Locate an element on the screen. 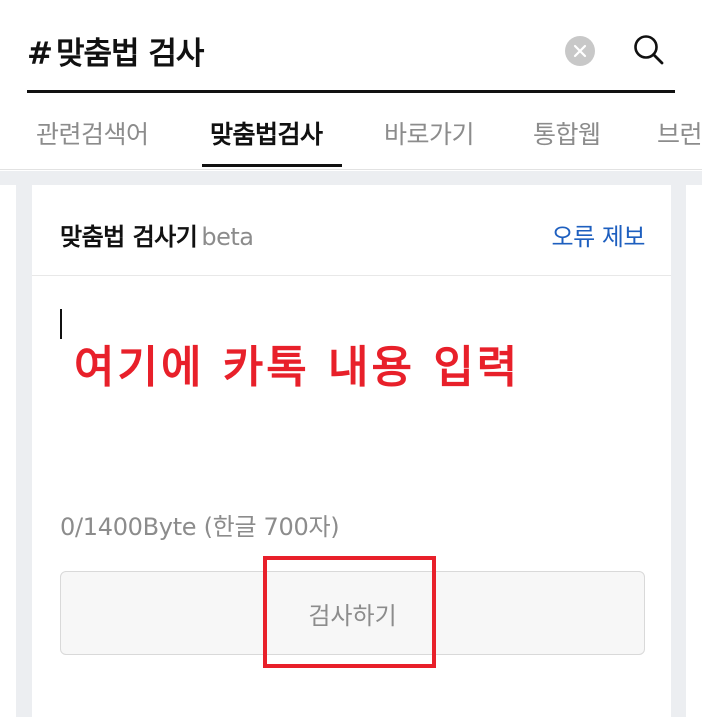 Image resolution: width=702 pixels, height=717 pixels. active-tab-indicator is located at coordinates (272, 165).